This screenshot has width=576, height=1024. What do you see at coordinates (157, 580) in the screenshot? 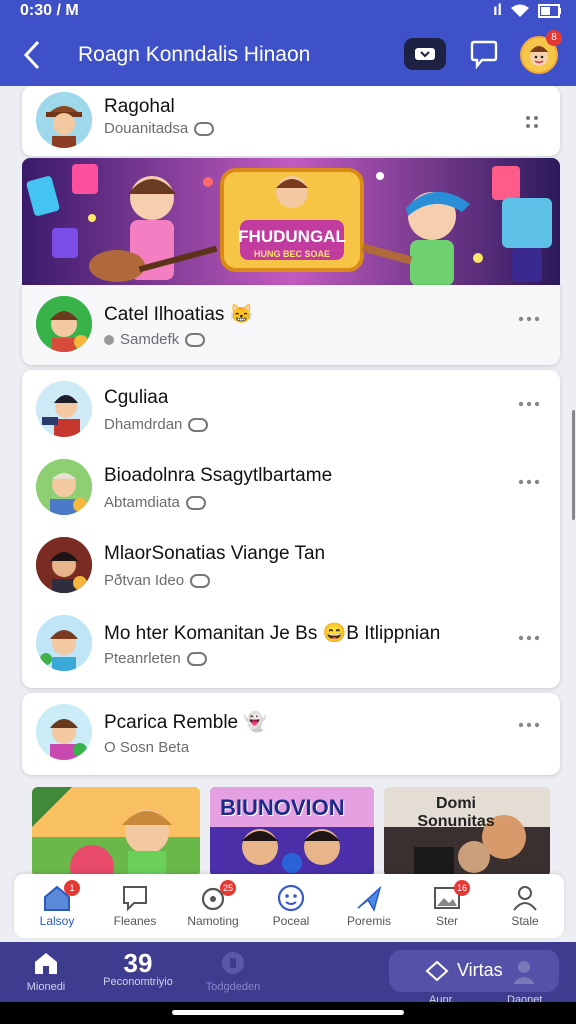
I see `chat-subtitle: Pðtvan Ideo` at bounding box center [157, 580].